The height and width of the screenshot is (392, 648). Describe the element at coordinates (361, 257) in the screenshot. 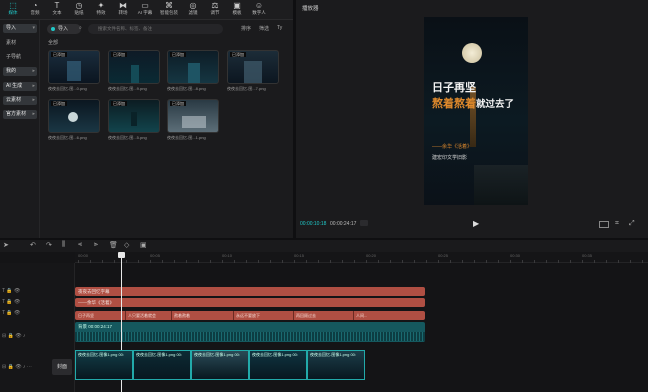

I see `time-ruler` at that location.